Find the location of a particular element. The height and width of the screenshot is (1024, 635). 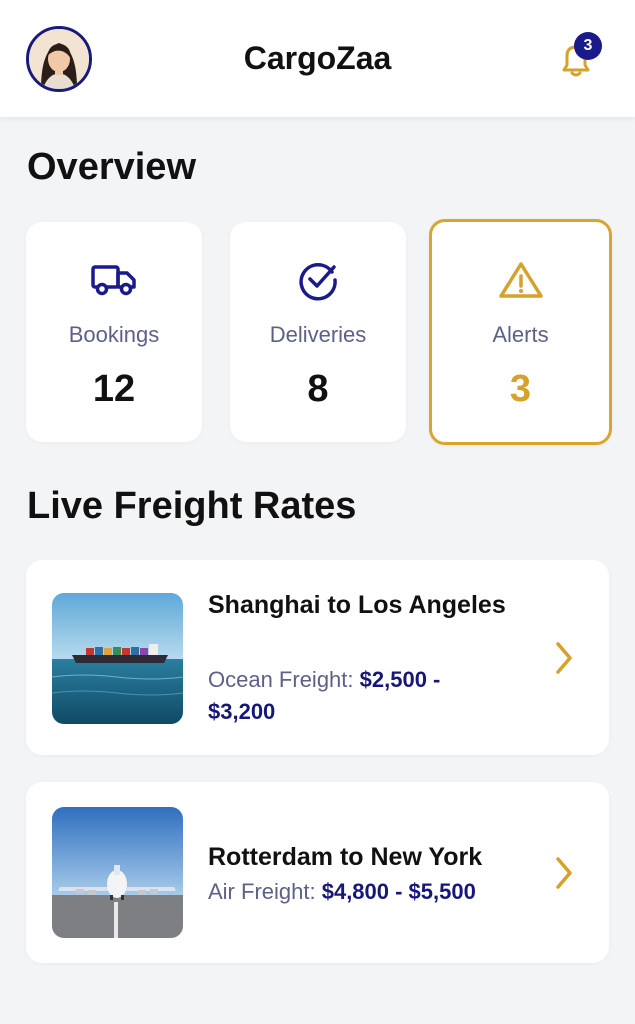

alerts-card: Alerts 3 is located at coordinates (520, 332).